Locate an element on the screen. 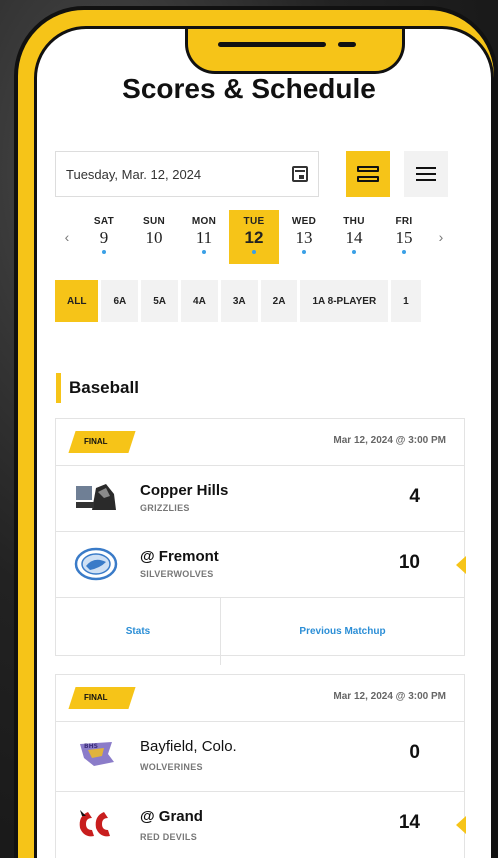 The image size is (498, 858). day-tue: TUE 12 is located at coordinates (254, 237).